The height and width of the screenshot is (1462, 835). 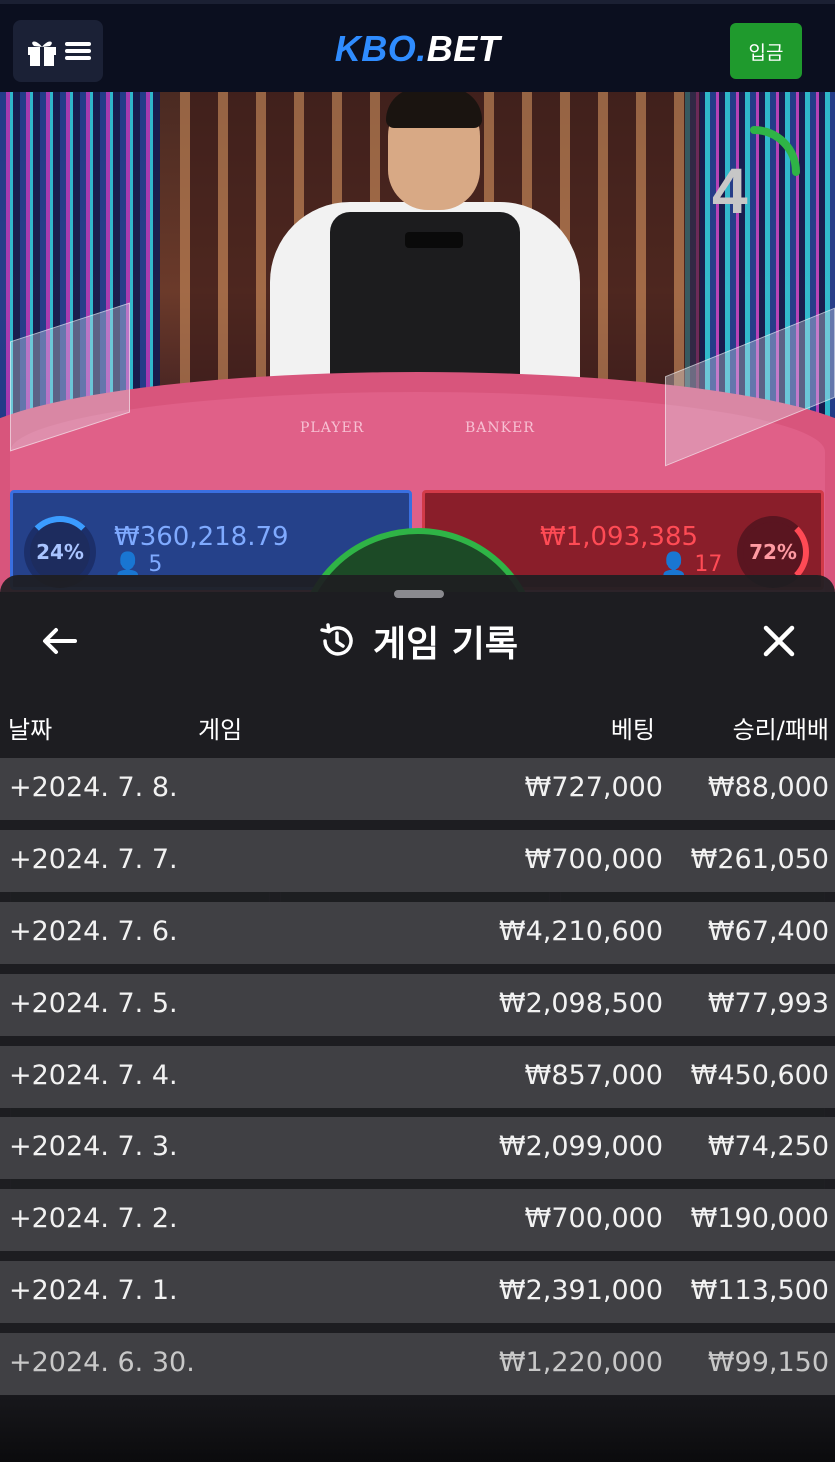 I want to click on history-row: +2024. 7. 8. ₩727,000 ₩88,000, so click(x=417, y=789).